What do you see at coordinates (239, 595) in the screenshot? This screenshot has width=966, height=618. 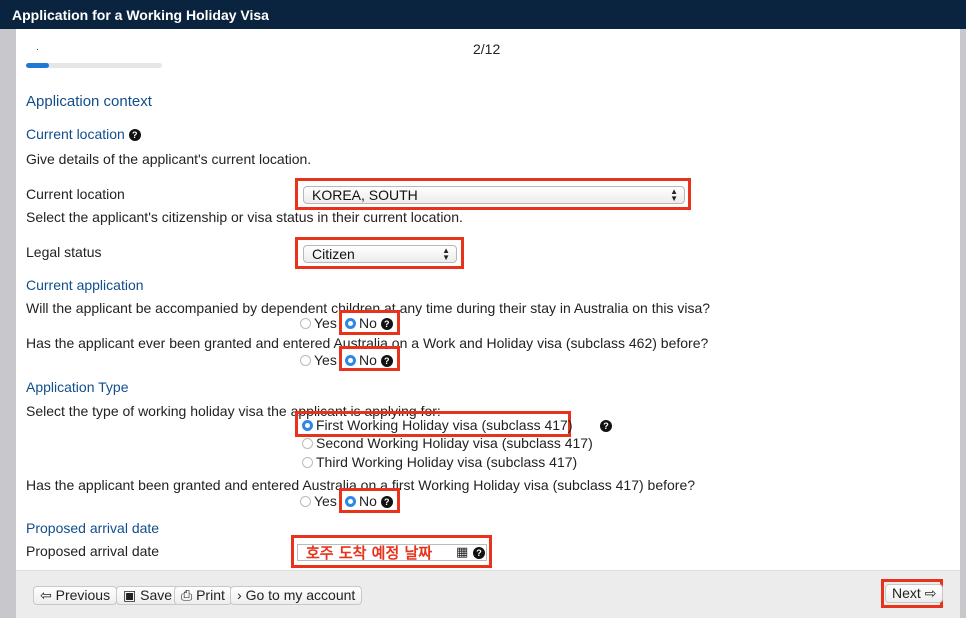 I see `chevron-right-icon: ›` at bounding box center [239, 595].